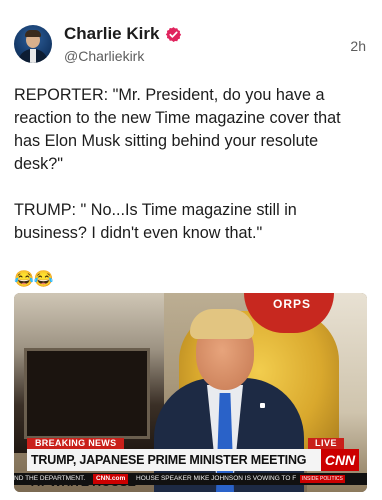  What do you see at coordinates (76, 443) in the screenshot?
I see `breaking-news-label: BREAKING NEWS` at bounding box center [76, 443].